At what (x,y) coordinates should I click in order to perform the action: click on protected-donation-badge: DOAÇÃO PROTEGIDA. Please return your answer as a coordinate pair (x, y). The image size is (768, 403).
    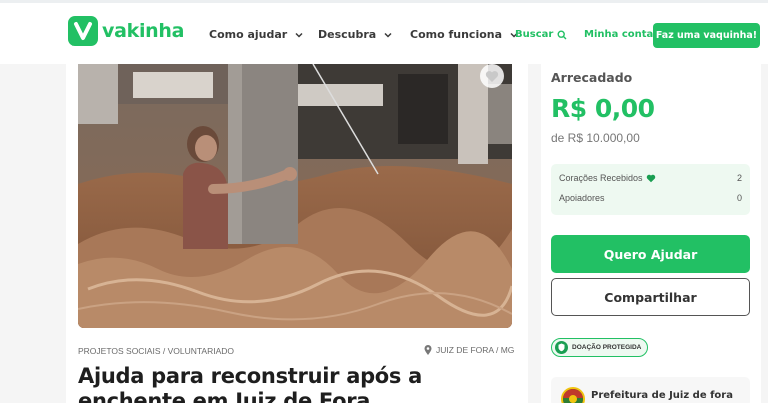
    Looking at the image, I should click on (600, 347).